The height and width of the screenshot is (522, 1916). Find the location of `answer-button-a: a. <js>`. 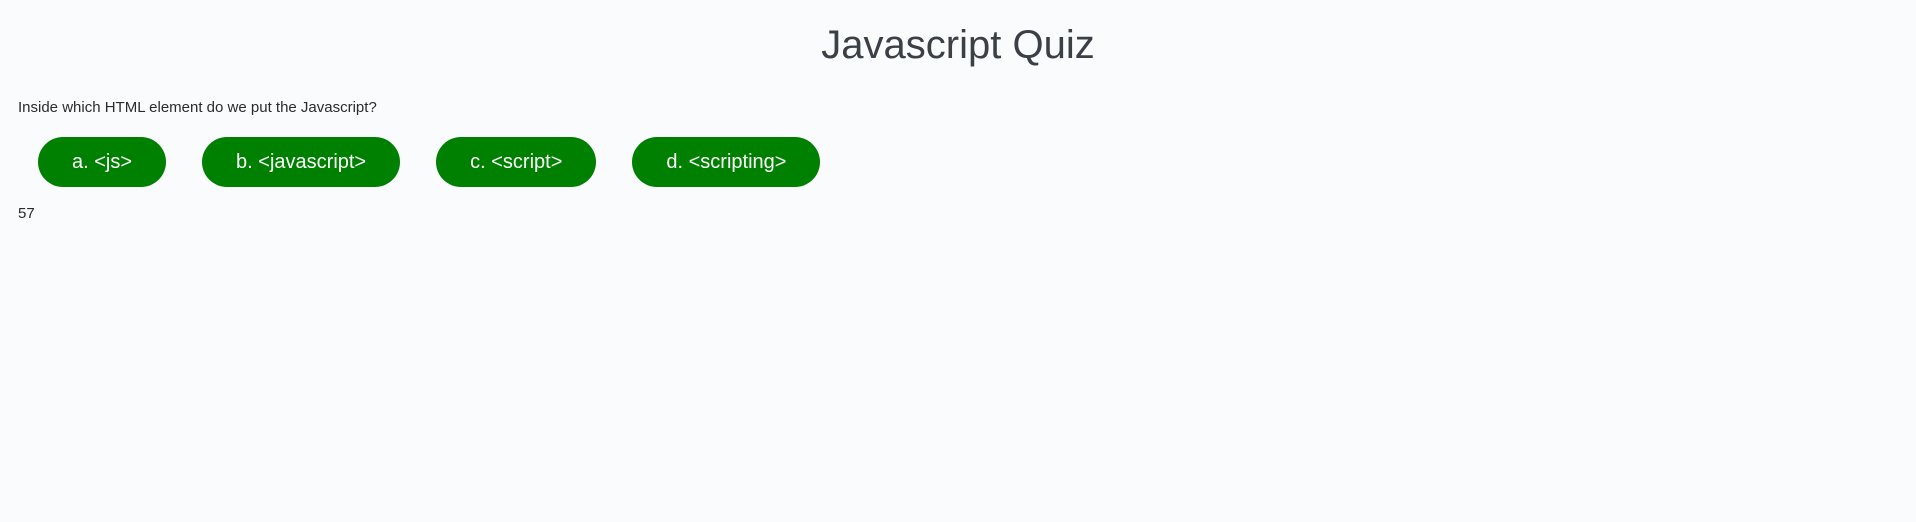

answer-button-a: a. <js> is located at coordinates (102, 162).